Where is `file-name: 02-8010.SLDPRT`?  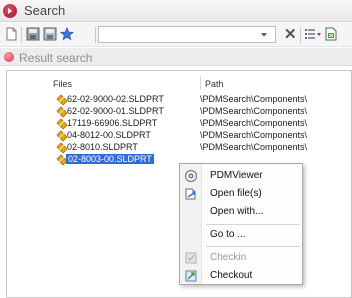 file-name: 02-8010.SLDPRT is located at coordinates (102, 147).